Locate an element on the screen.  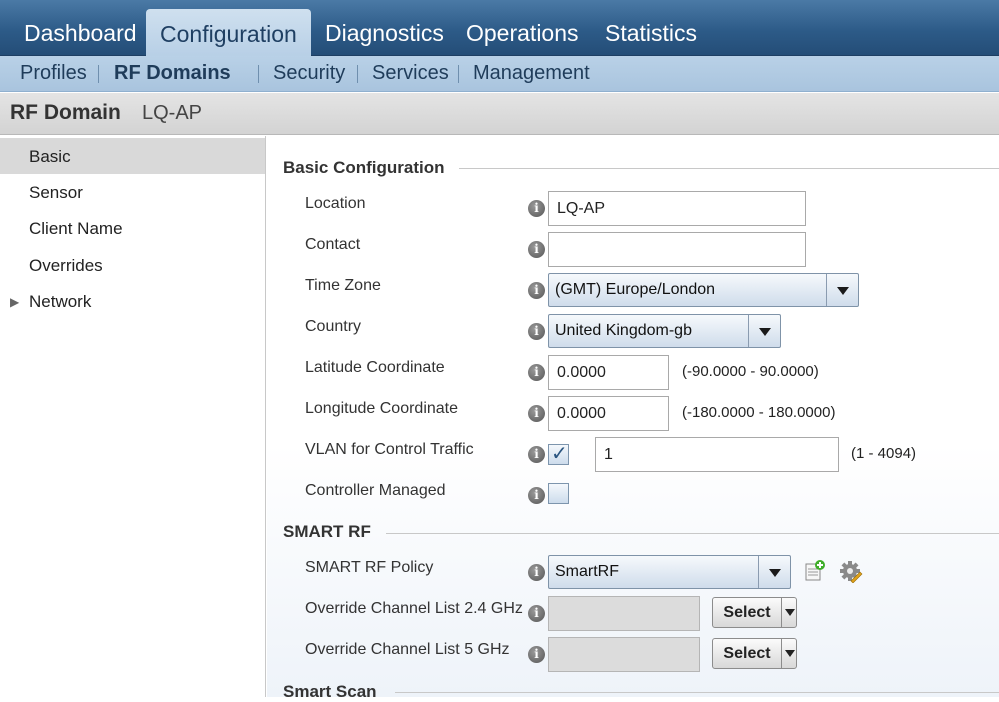
country-selected-value: United Kingdom-gb is located at coordinates (623, 330).